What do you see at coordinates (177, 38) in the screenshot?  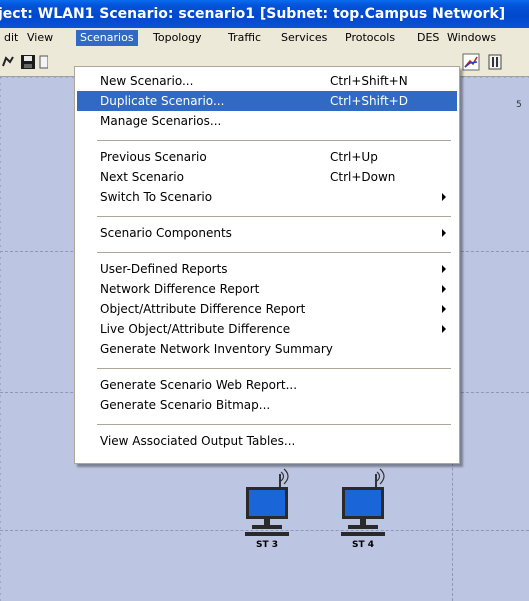 I see `menu-topology: Topology` at bounding box center [177, 38].